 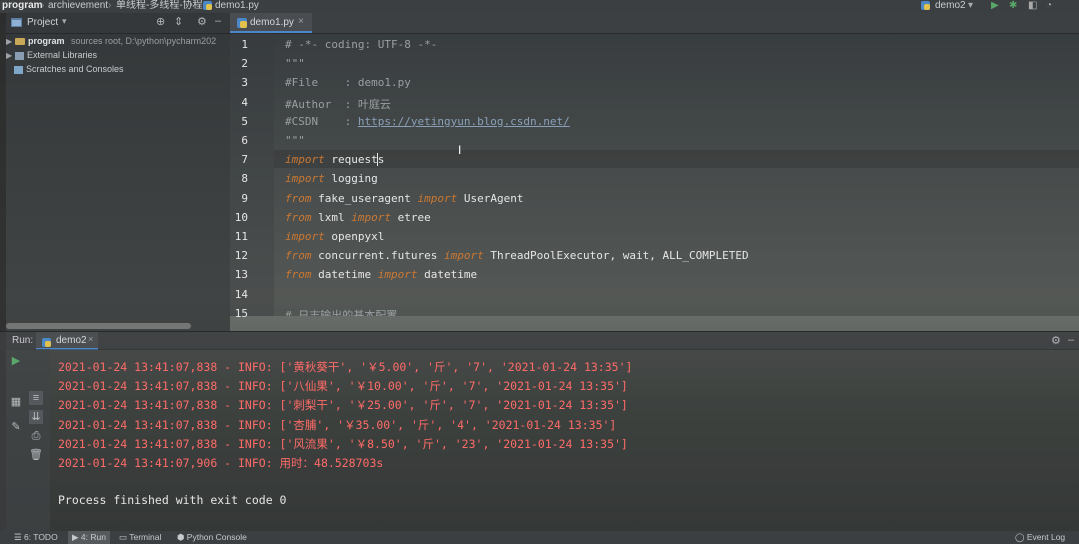 What do you see at coordinates (212, 537) in the screenshot?
I see `python-console-tool-button: ⬢ Python Console` at bounding box center [212, 537].